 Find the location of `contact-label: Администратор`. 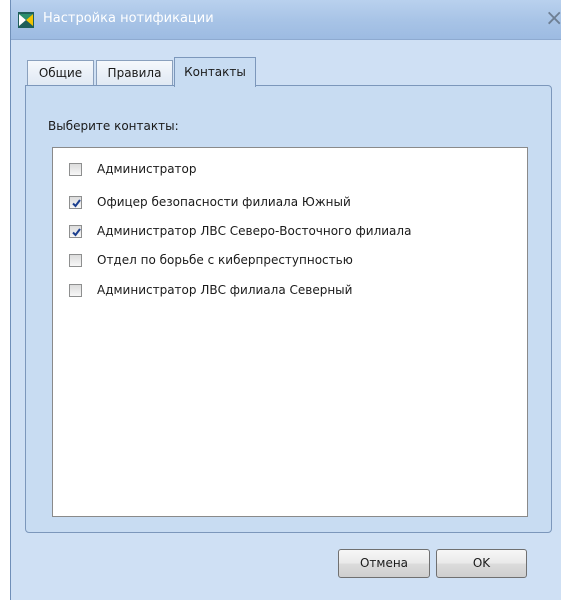

contact-label: Администратор is located at coordinates (147, 169).